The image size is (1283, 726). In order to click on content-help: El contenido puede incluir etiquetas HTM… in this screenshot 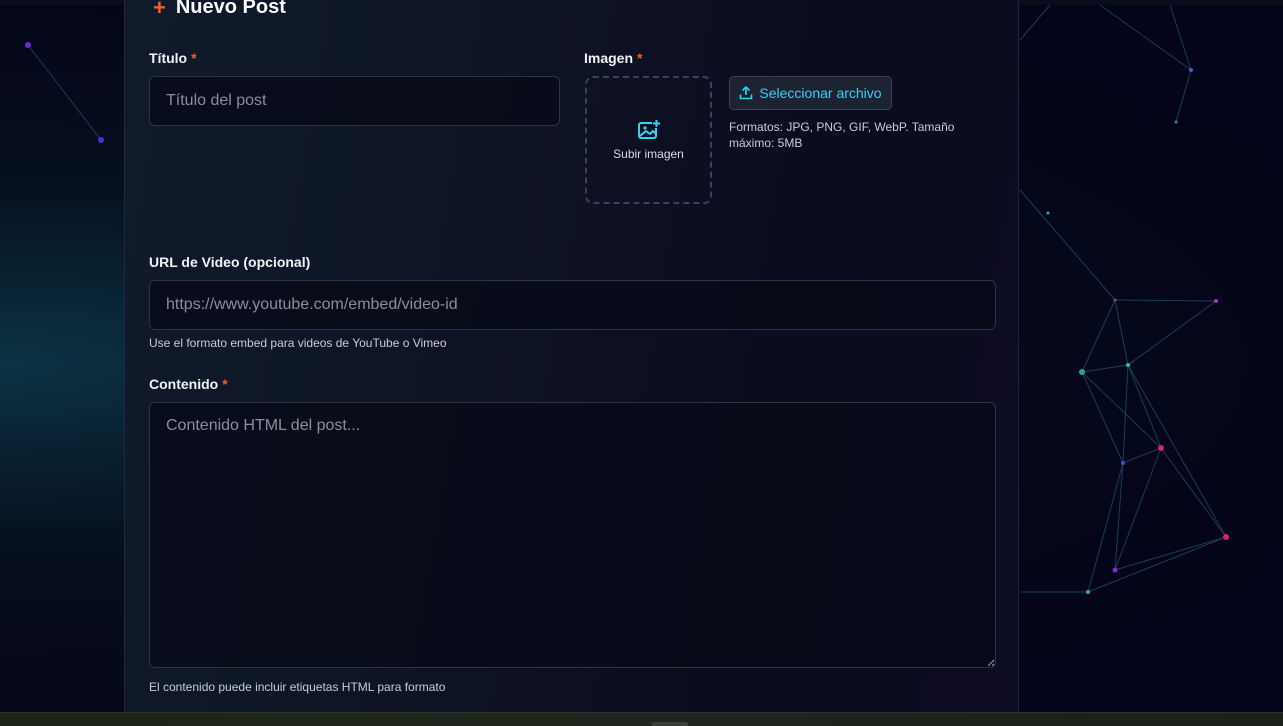, I will do `click(297, 687)`.